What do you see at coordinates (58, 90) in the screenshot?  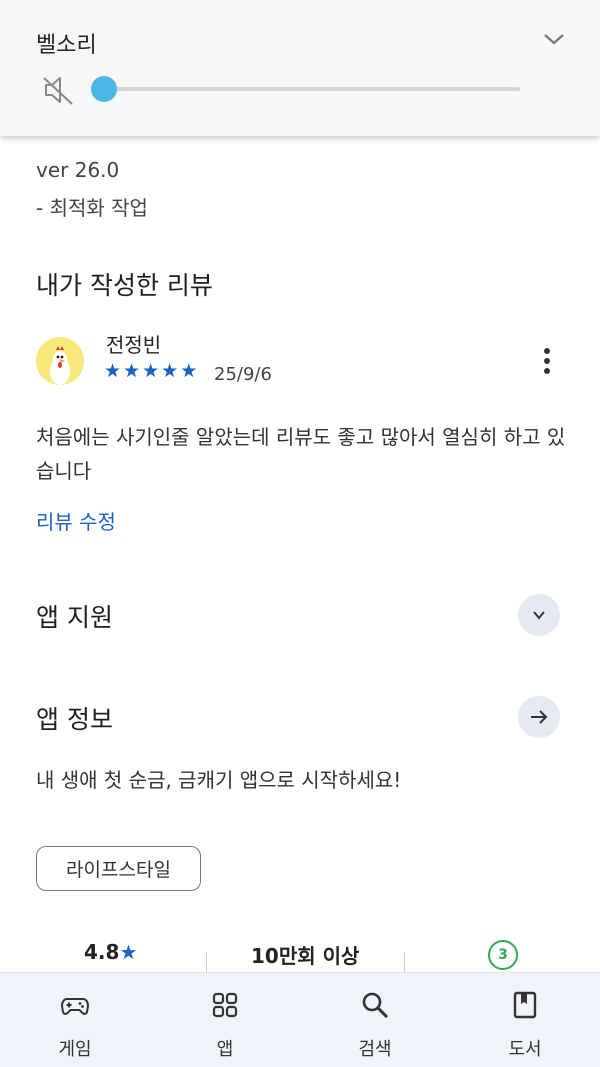 I see `volume-off-icon` at bounding box center [58, 90].